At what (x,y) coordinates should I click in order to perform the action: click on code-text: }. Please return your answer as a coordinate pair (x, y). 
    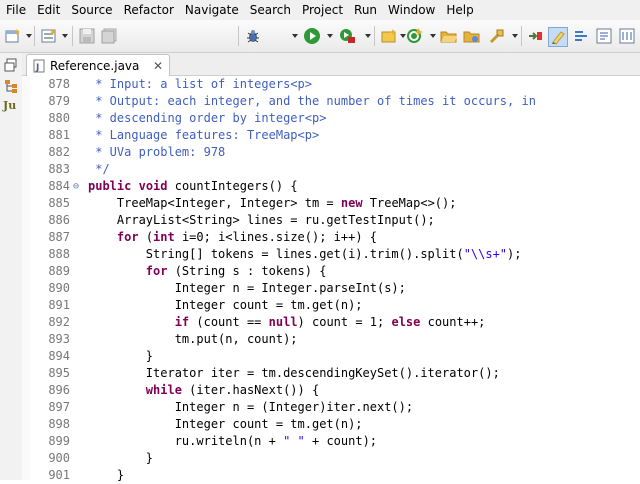
    Looking at the image, I should click on (106, 475).